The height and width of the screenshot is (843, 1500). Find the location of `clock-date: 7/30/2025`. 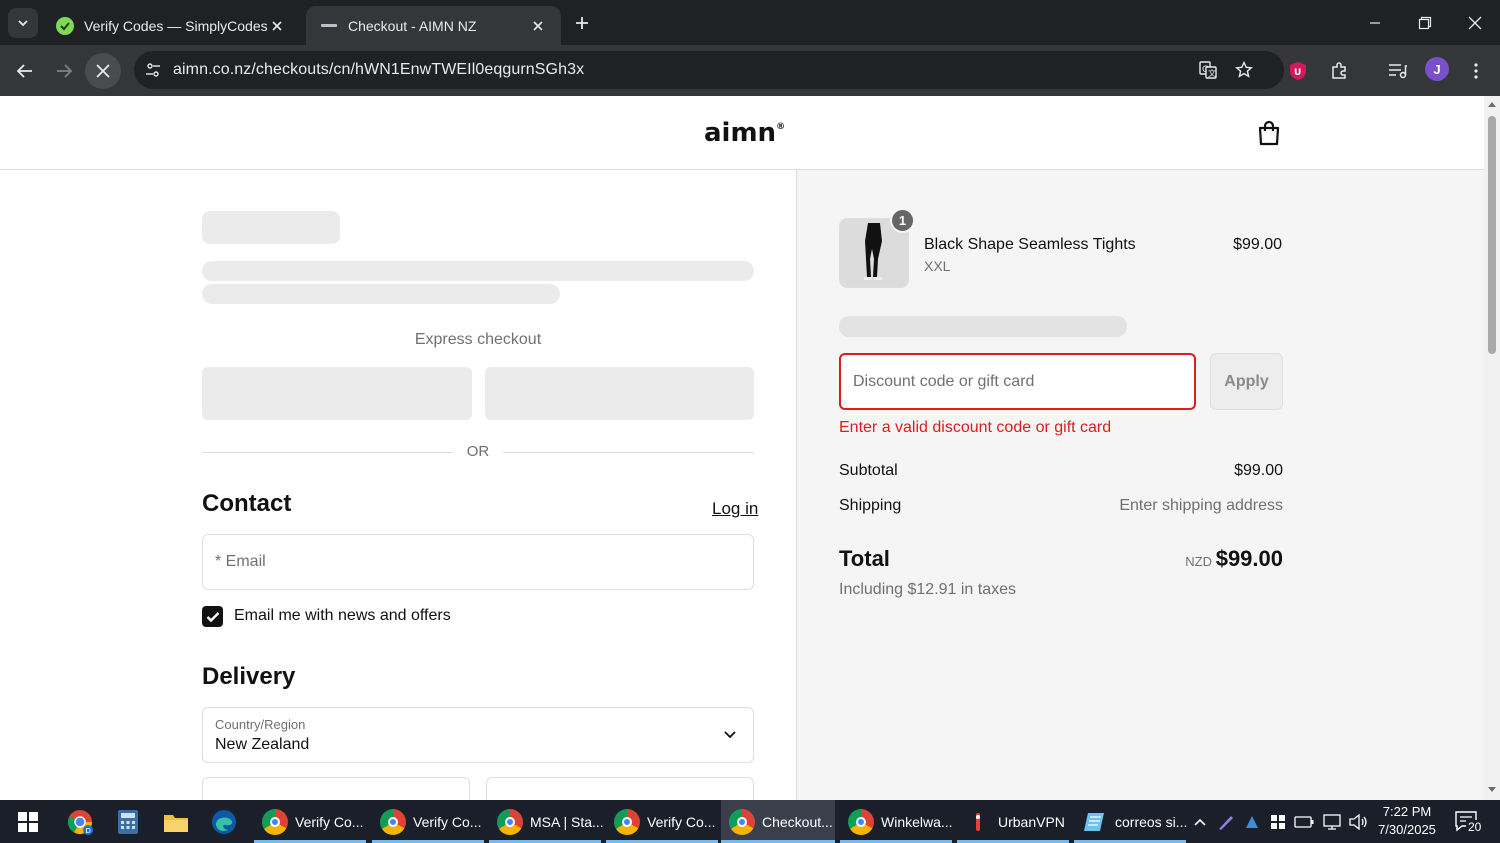

clock-date: 7/30/2025 is located at coordinates (1407, 829).